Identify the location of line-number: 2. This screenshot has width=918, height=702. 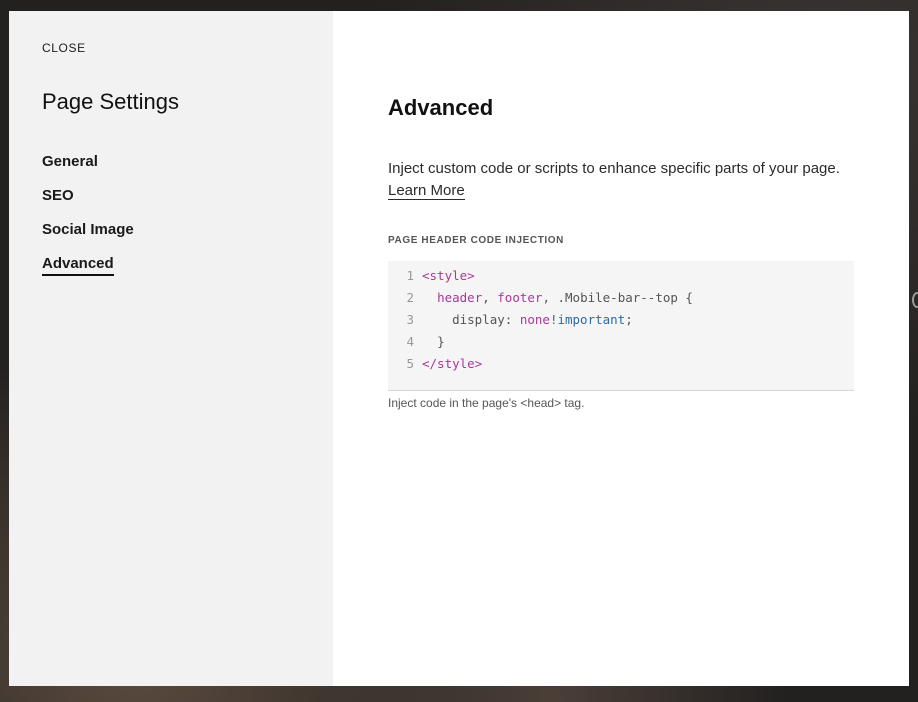
(410, 297).